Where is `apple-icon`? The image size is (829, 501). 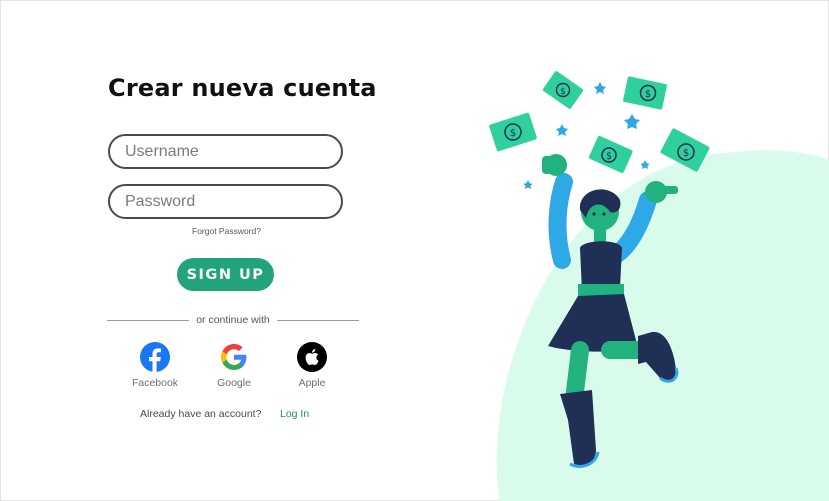 apple-icon is located at coordinates (312, 357).